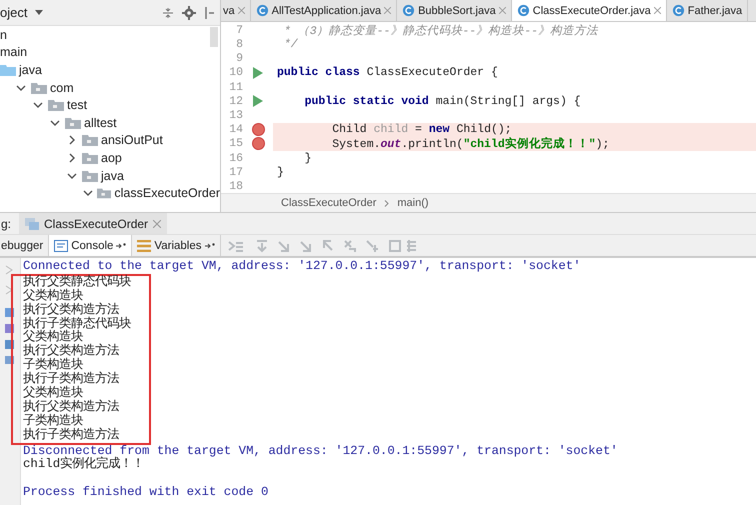 The image size is (756, 505). Describe the element at coordinates (235, 129) in the screenshot. I see `line-number: 14` at that location.